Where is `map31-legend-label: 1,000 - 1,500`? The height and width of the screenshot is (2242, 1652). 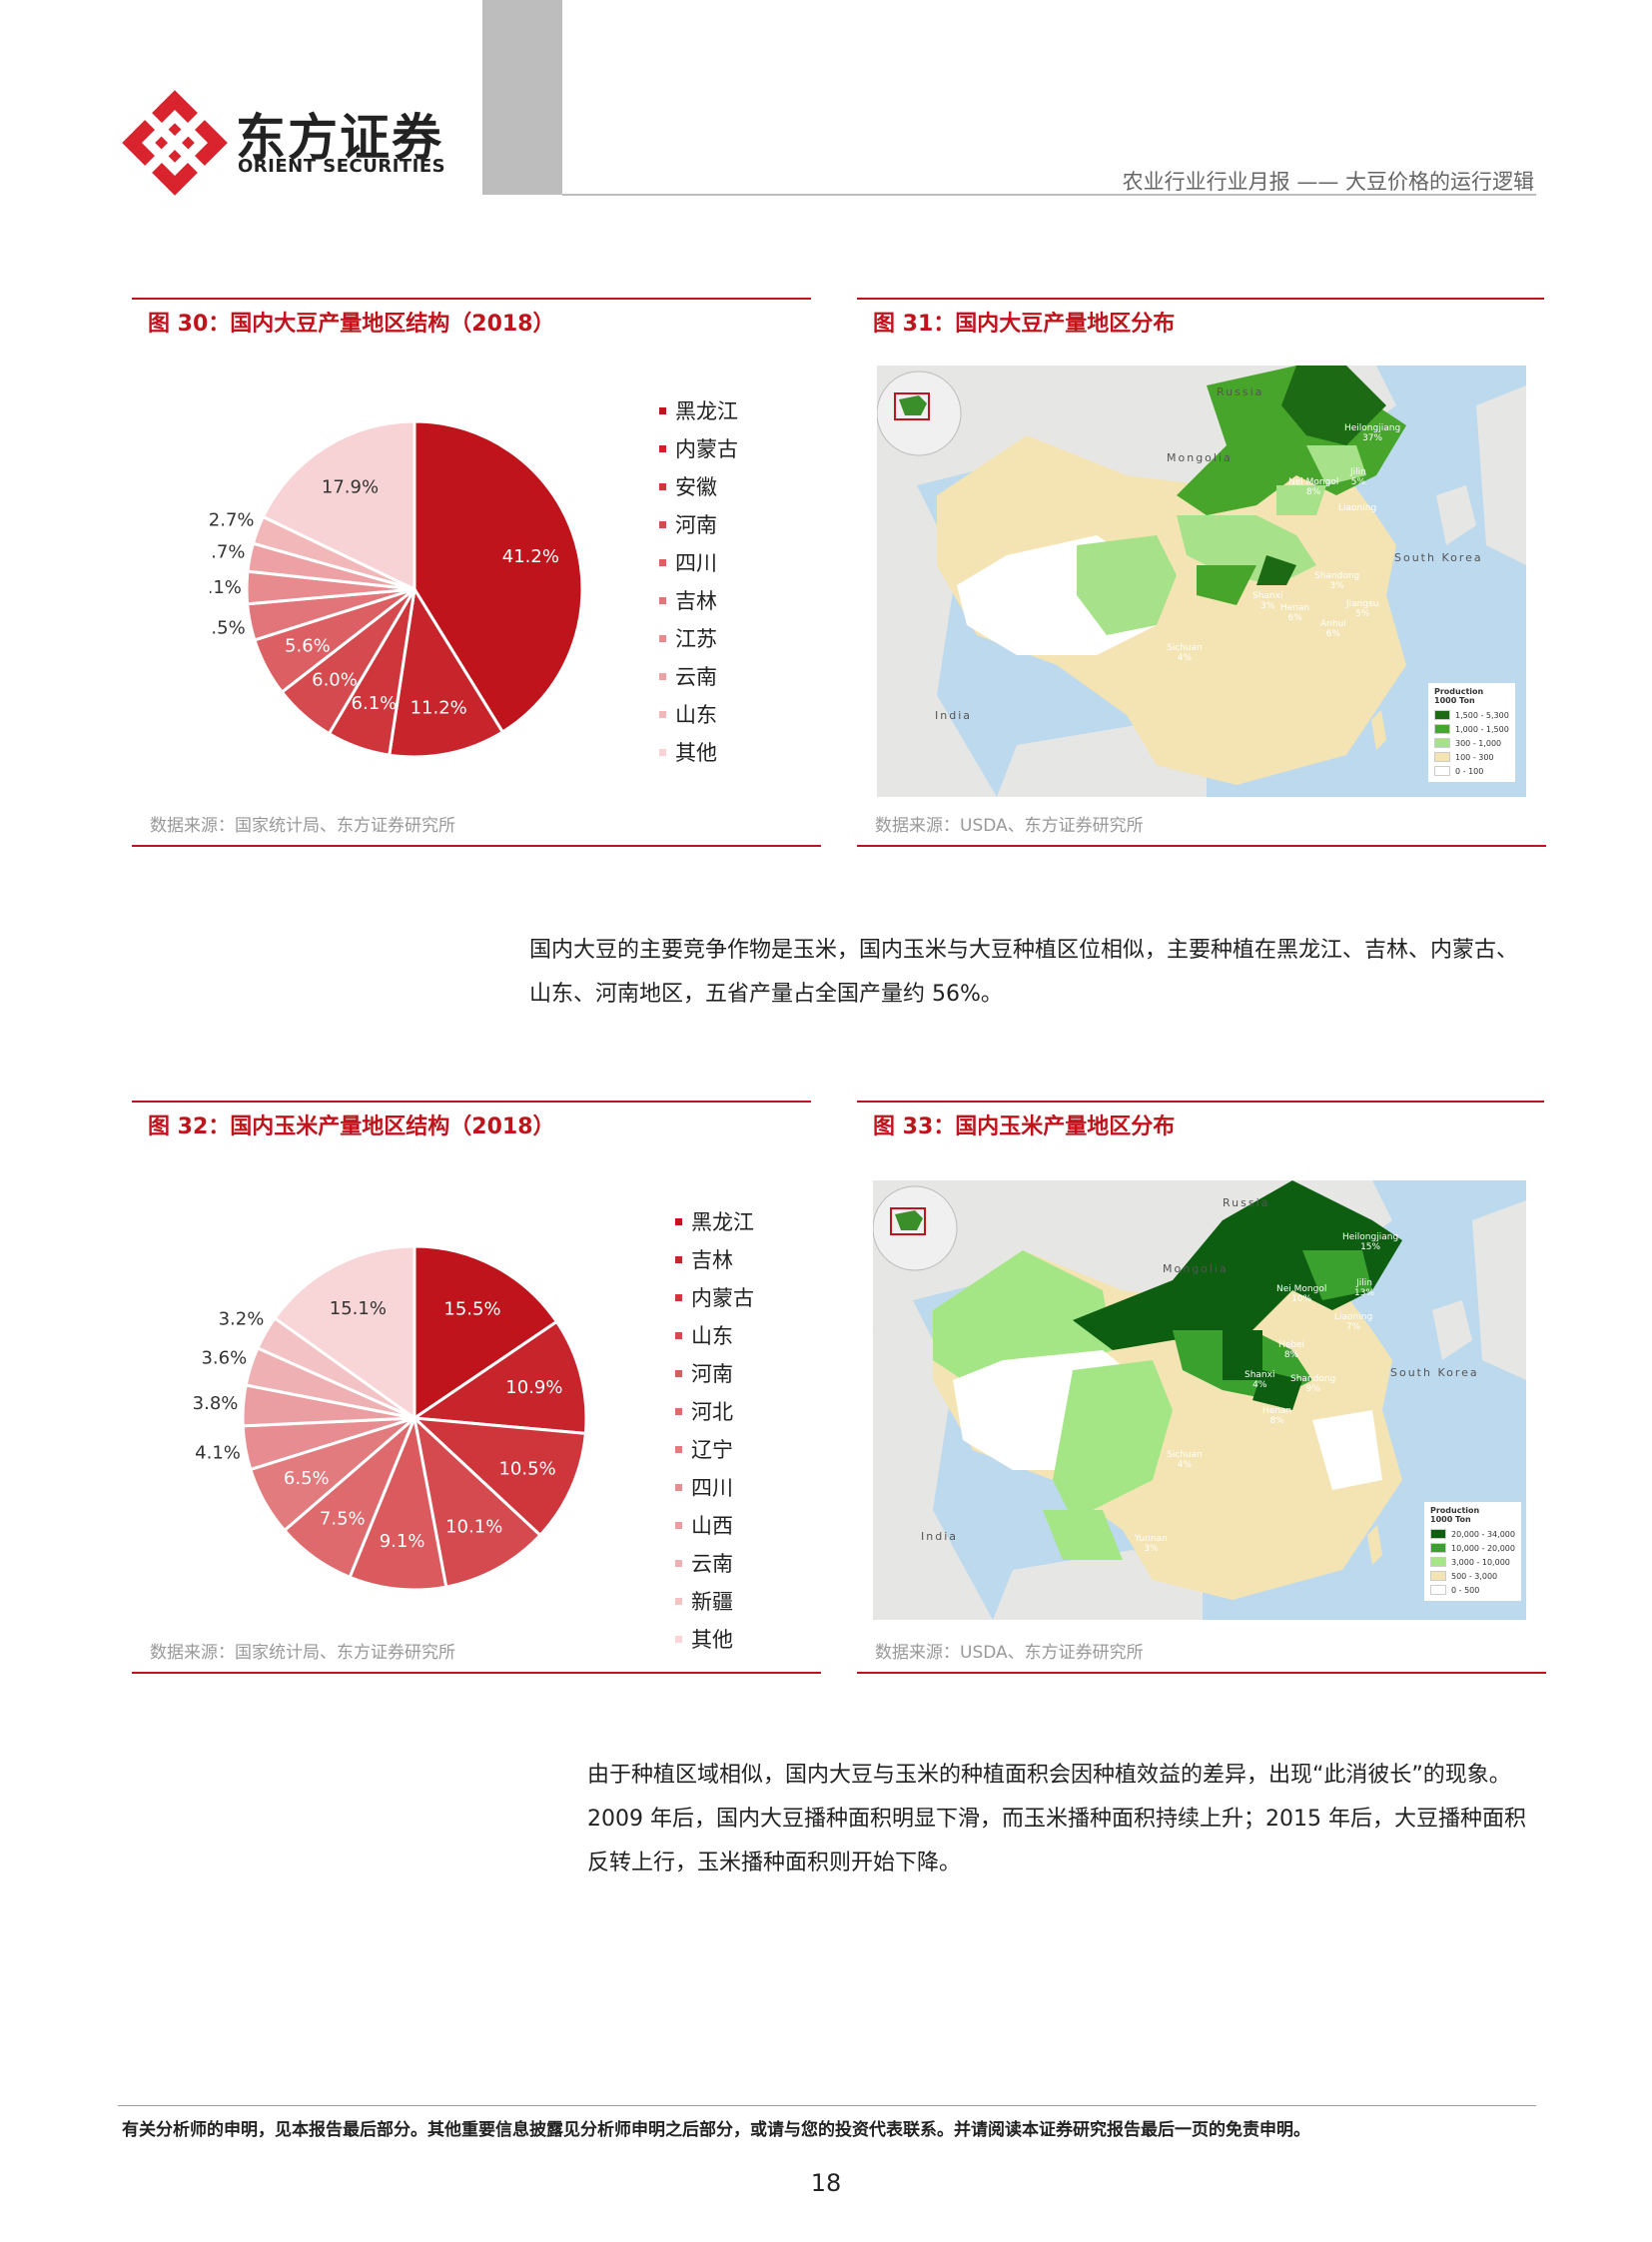
map31-legend-label: 1,000 - 1,500 is located at coordinates (1482, 729).